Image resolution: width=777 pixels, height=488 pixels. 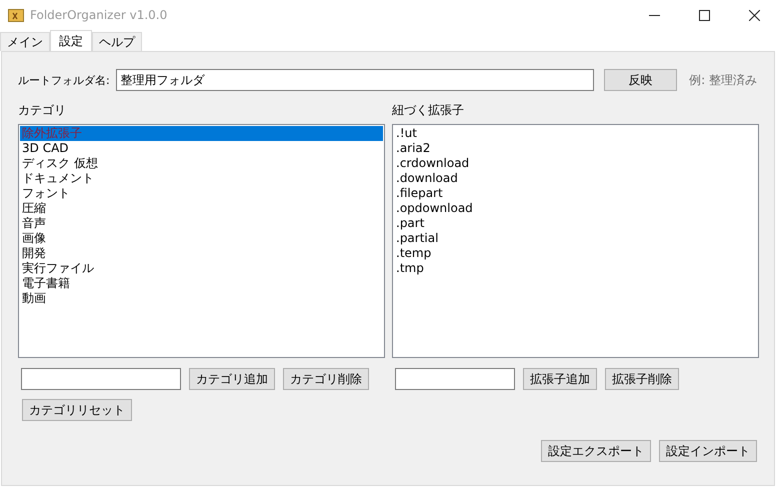 I want to click on section-label: カテゴリ, so click(x=42, y=110).